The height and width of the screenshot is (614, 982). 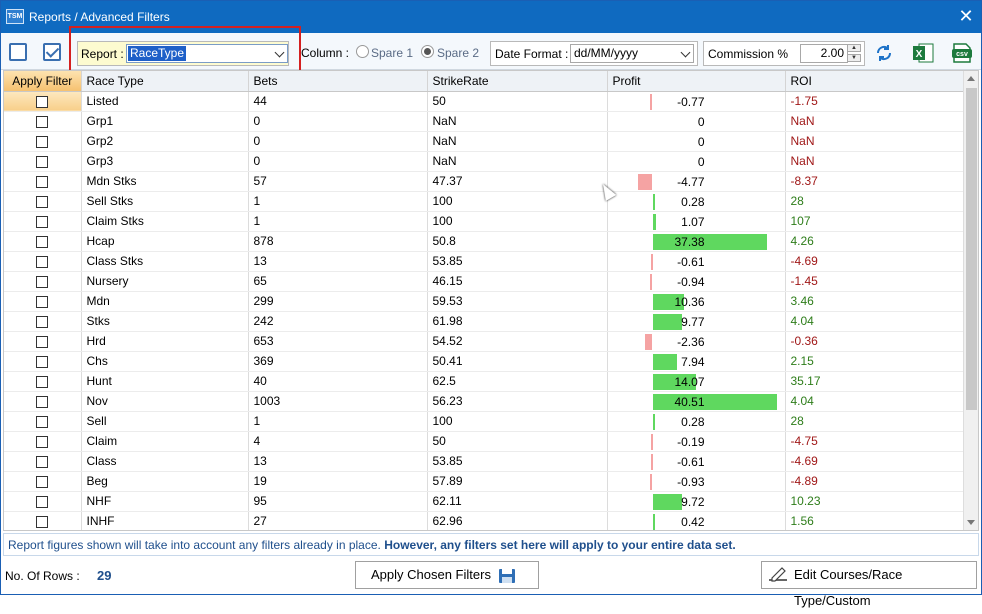 I want to click on refresh-icon, so click(x=884, y=53).